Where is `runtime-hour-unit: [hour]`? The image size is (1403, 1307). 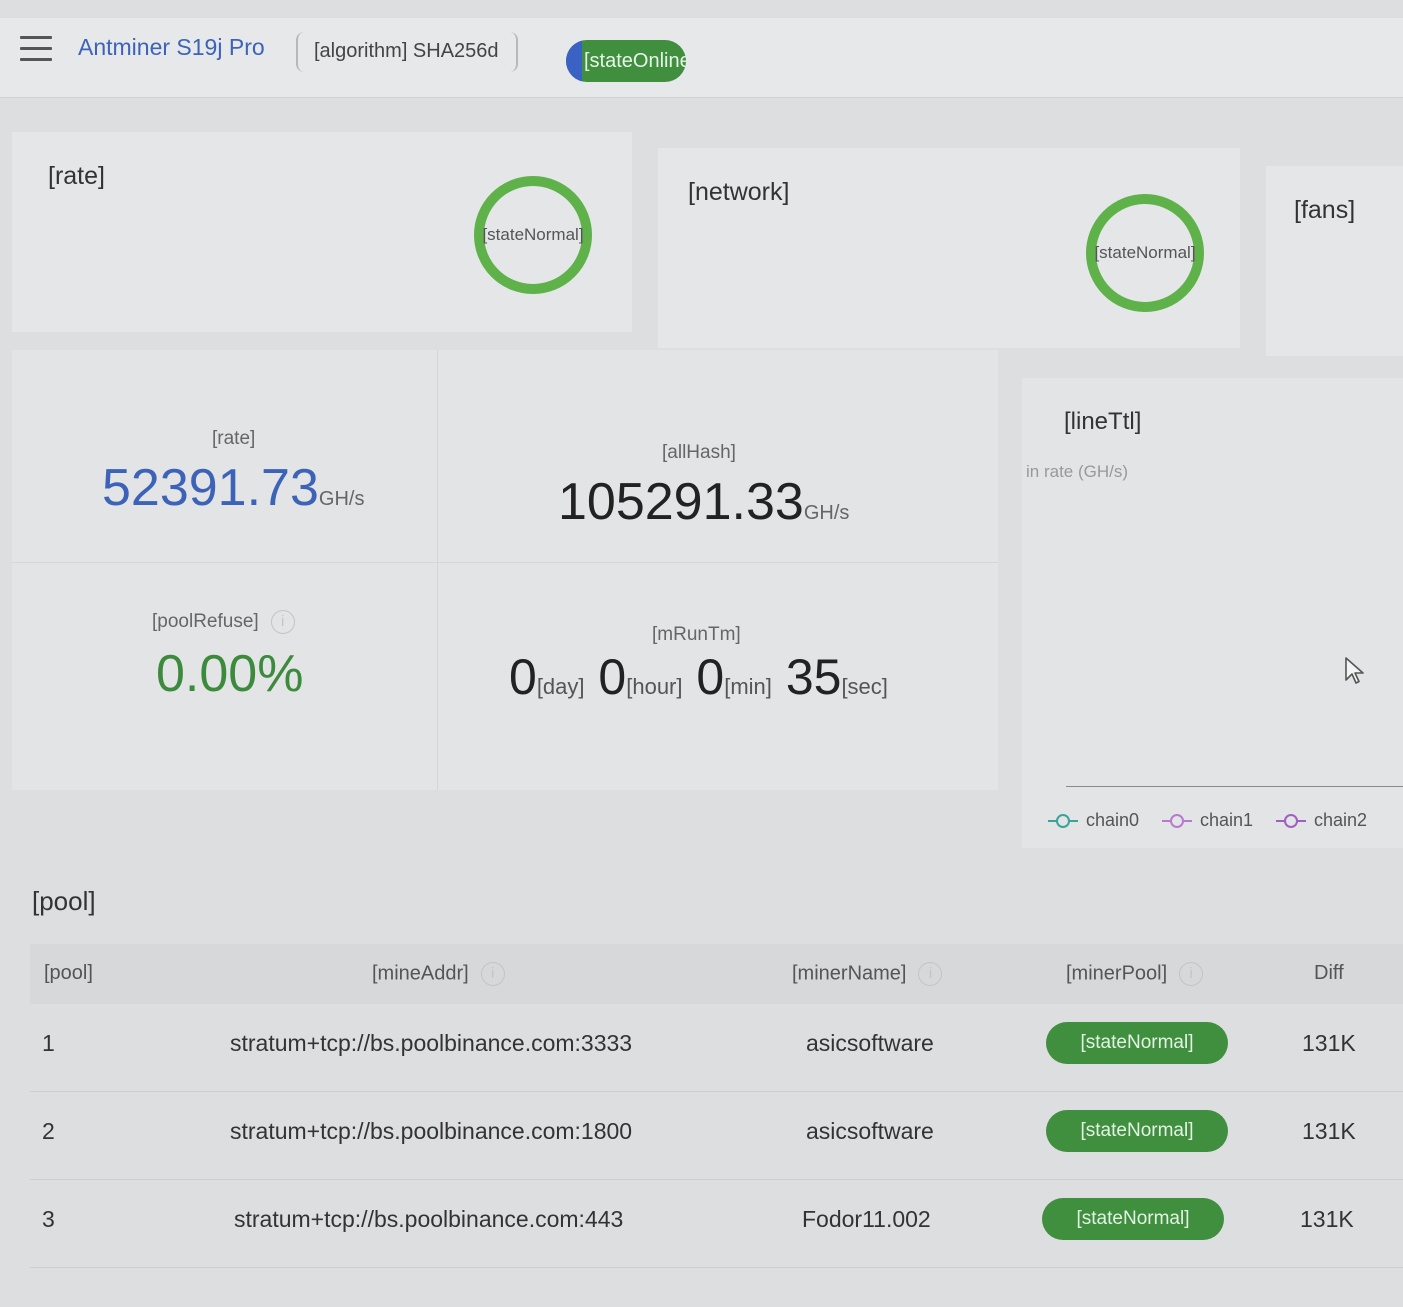 runtime-hour-unit: [hour] is located at coordinates (654, 686).